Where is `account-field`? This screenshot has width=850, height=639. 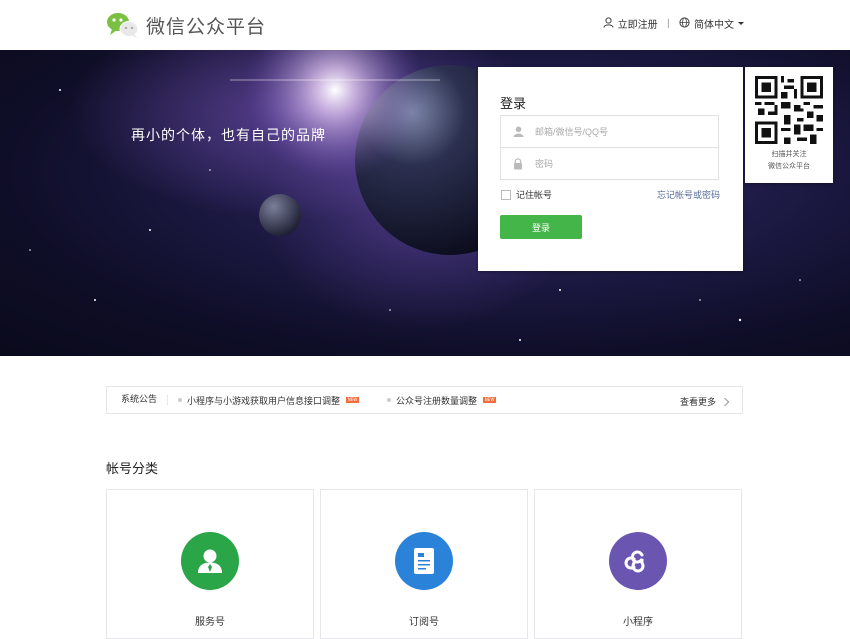 account-field is located at coordinates (609, 131).